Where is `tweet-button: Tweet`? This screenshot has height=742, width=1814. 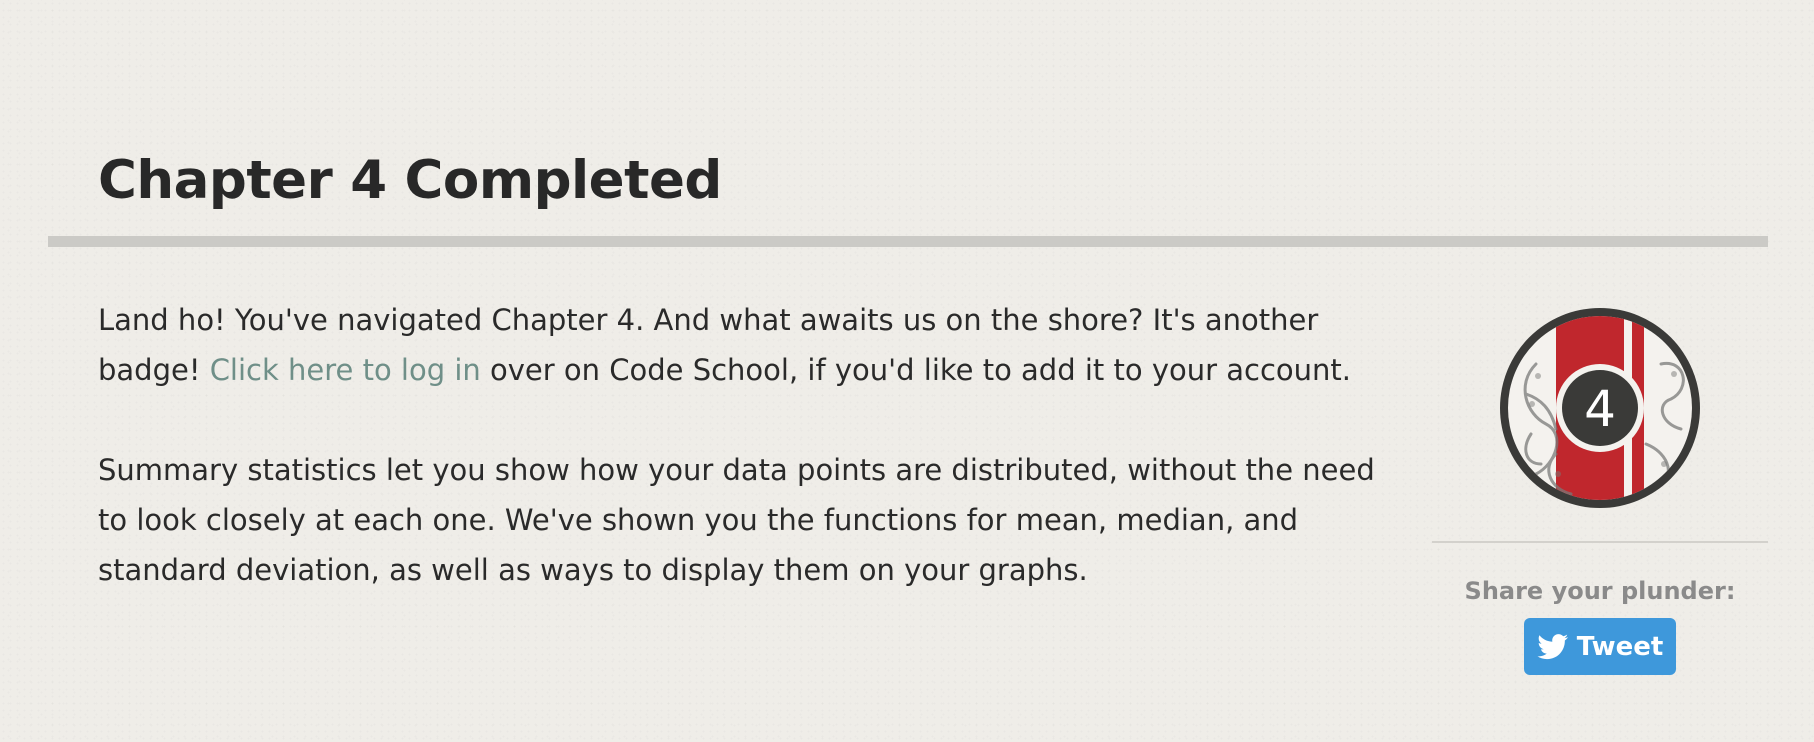 tweet-button: Tweet is located at coordinates (1600, 646).